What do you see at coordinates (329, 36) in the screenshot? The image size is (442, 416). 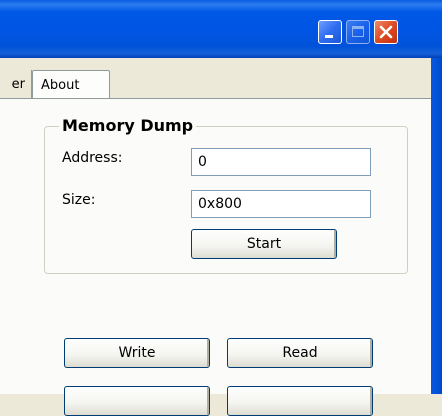 I see `minimize-icon` at bounding box center [329, 36].